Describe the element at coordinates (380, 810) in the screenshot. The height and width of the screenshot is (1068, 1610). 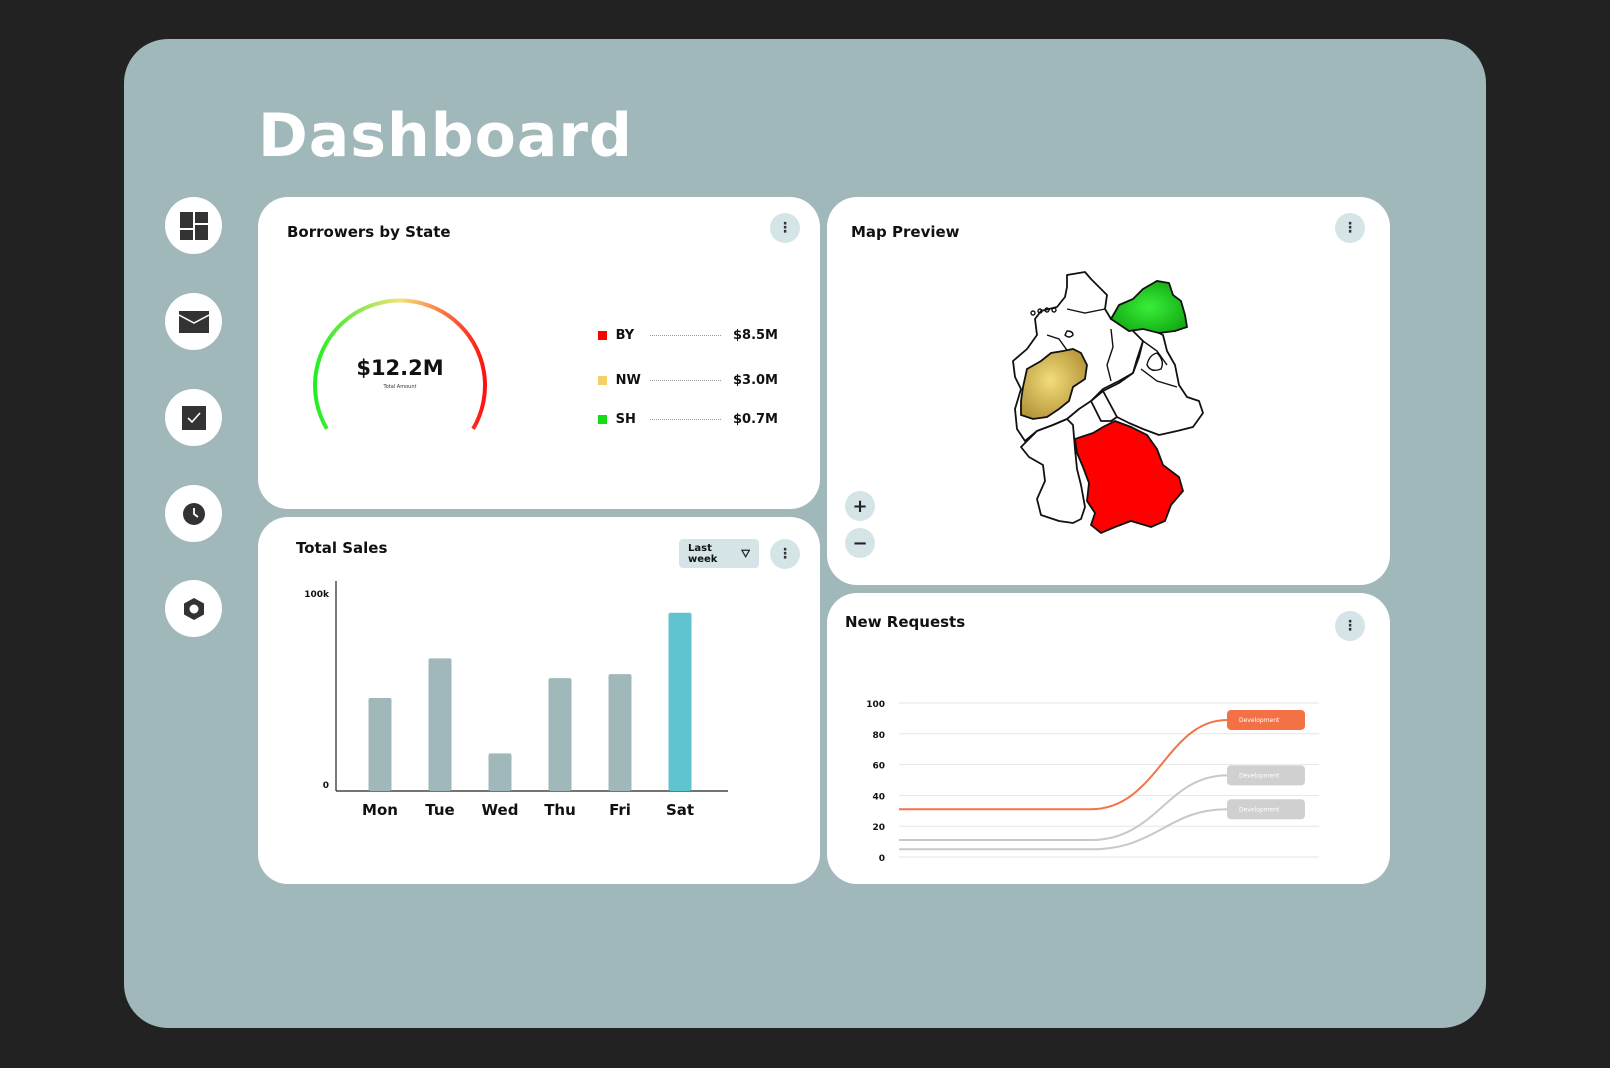
I see `x-tick-label: Mon` at that location.